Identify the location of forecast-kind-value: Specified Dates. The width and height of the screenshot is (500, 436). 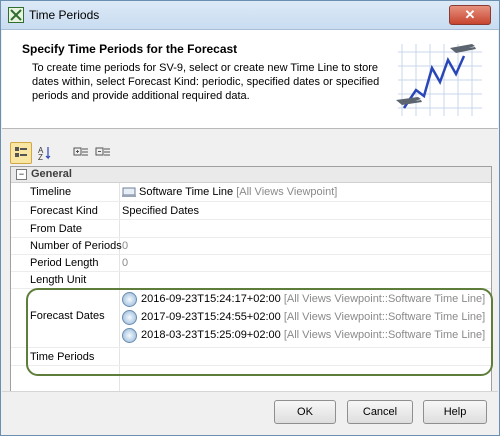
(160, 211).